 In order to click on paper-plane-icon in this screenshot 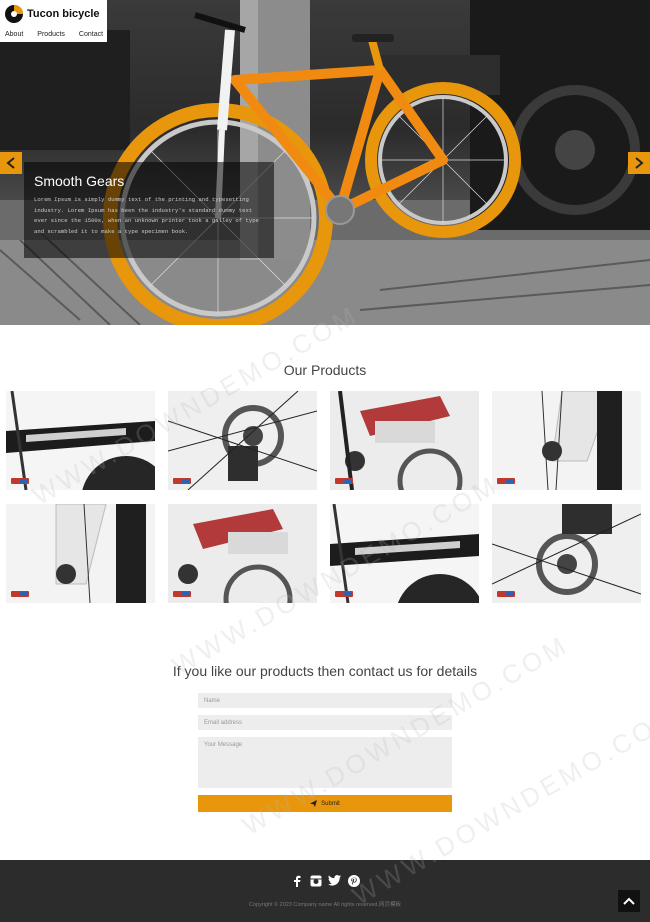, I will do `click(314, 803)`.